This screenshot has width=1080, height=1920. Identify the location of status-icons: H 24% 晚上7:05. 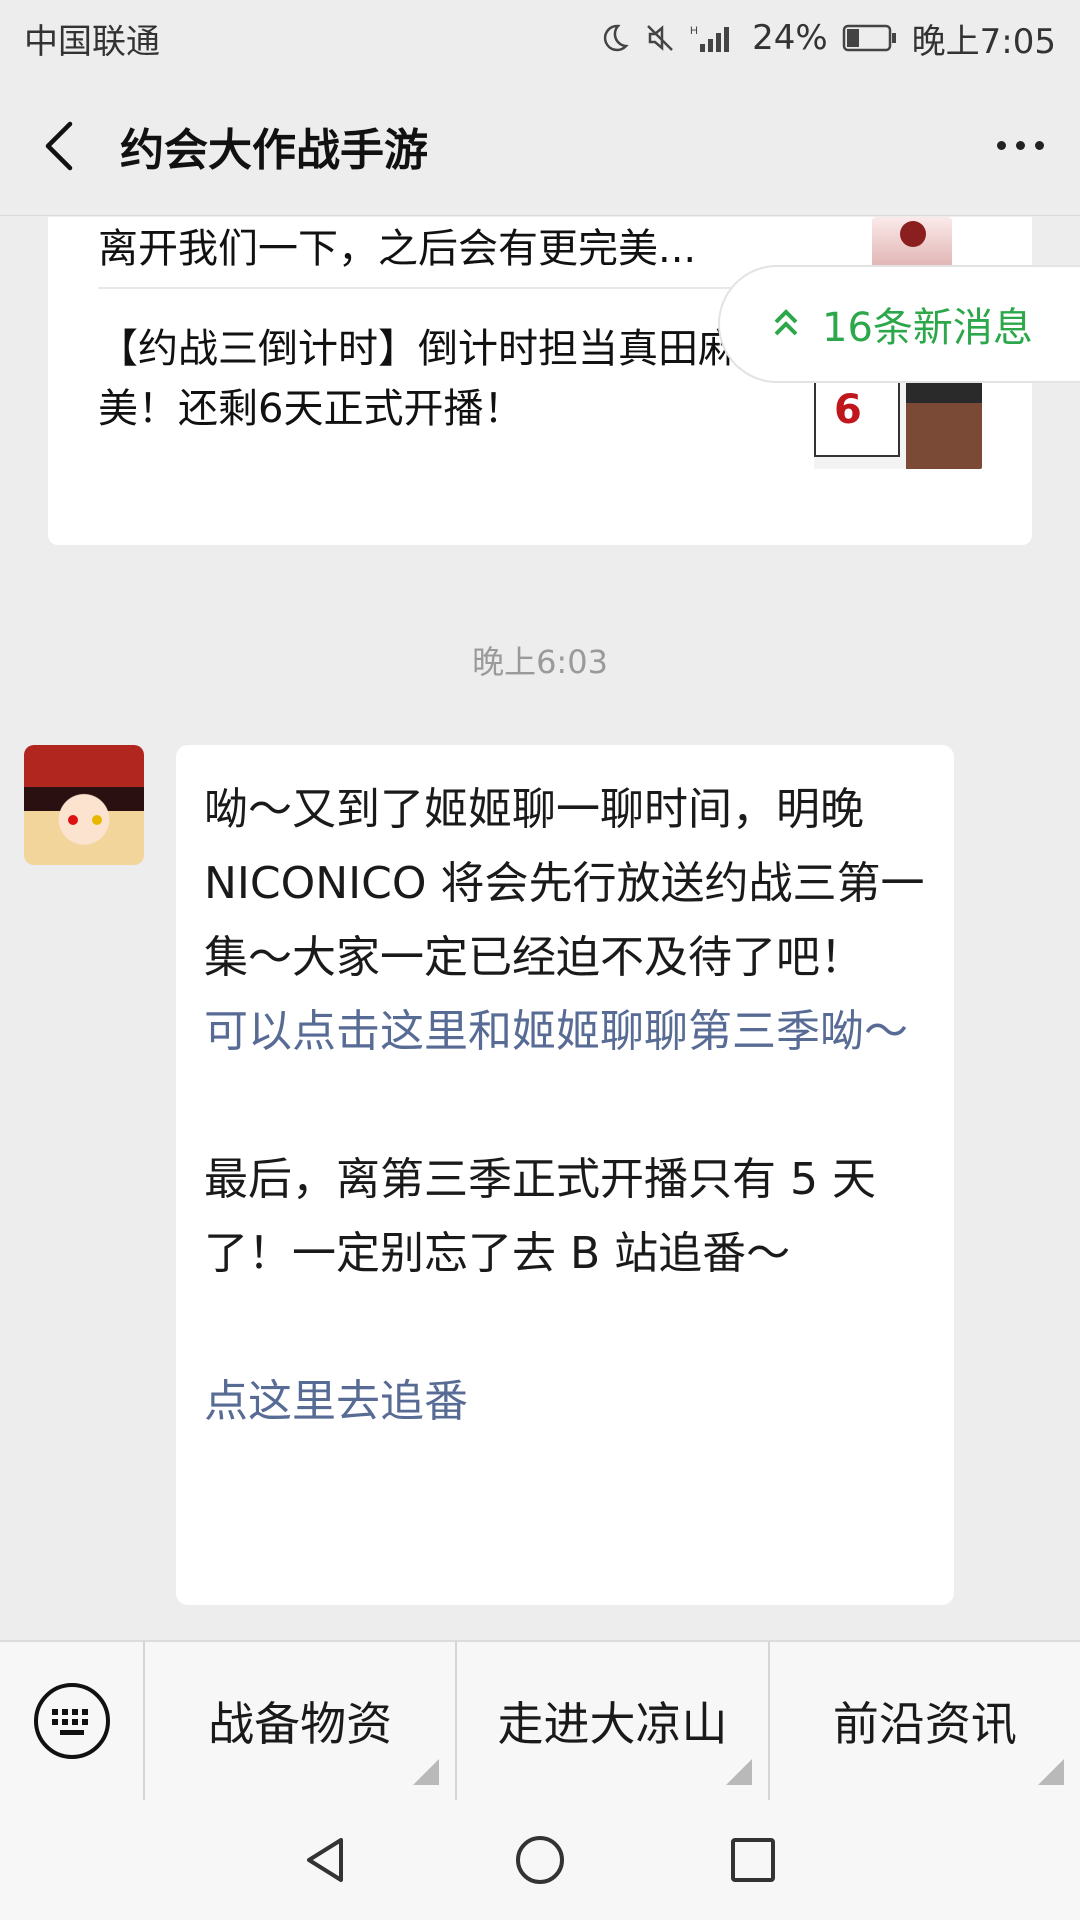
(827, 38).